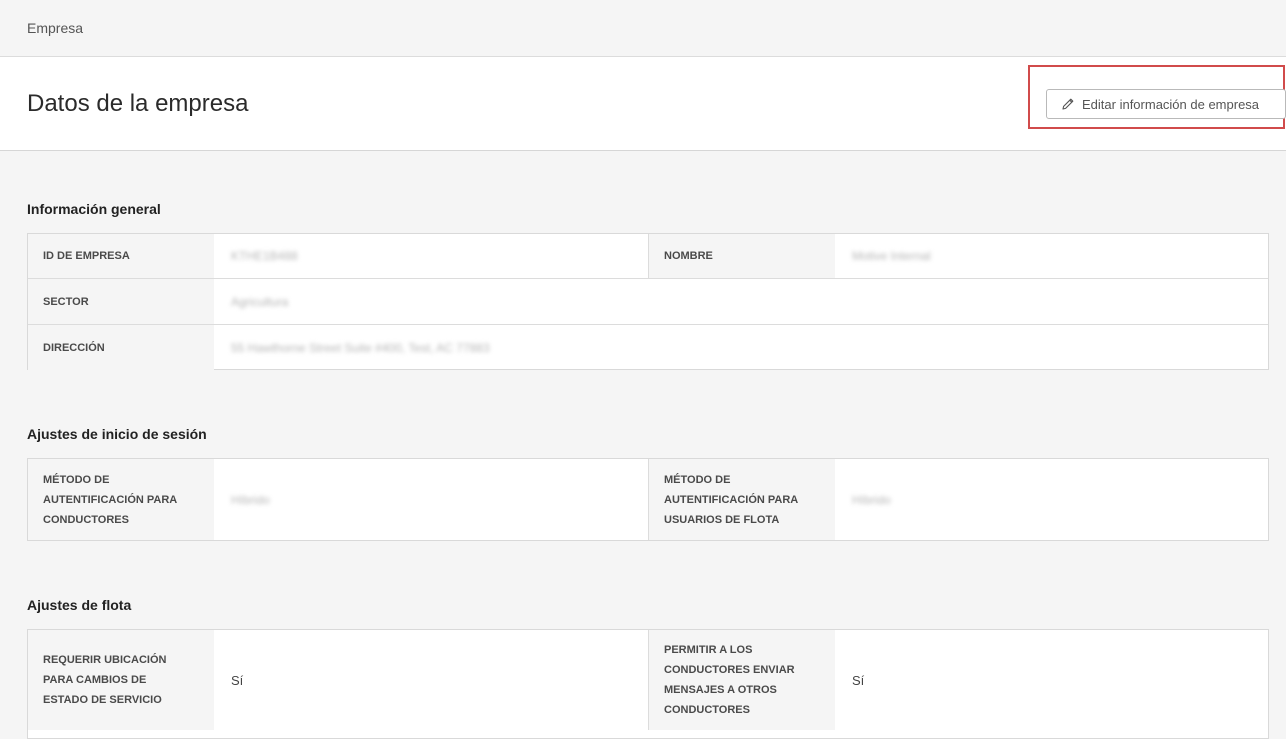  Describe the element at coordinates (264, 256) in the screenshot. I see `company-id-value: KTHE1B488` at that location.